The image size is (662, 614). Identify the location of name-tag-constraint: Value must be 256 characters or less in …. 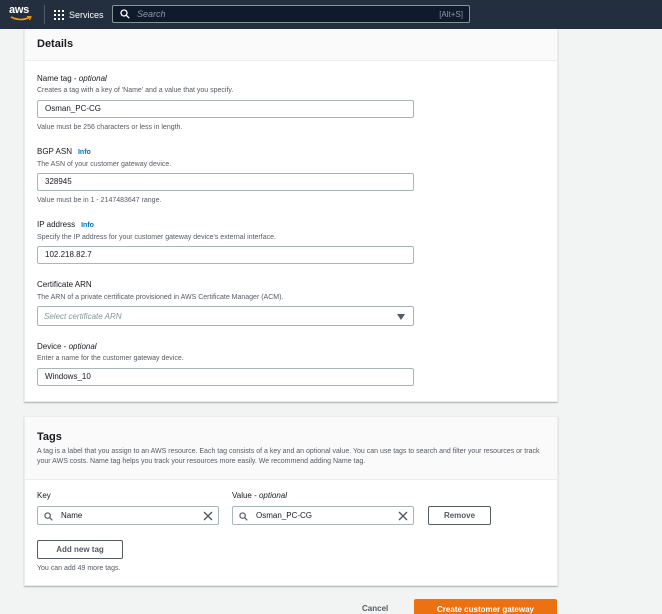
(110, 127).